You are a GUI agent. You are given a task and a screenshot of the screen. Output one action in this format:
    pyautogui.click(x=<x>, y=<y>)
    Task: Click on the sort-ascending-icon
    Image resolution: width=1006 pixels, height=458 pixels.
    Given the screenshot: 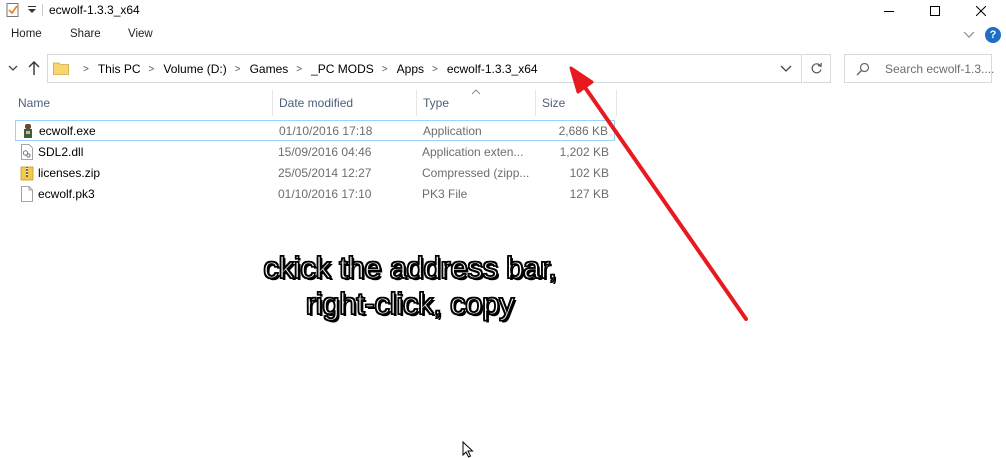 What is the action you would take?
    pyautogui.click(x=476, y=92)
    